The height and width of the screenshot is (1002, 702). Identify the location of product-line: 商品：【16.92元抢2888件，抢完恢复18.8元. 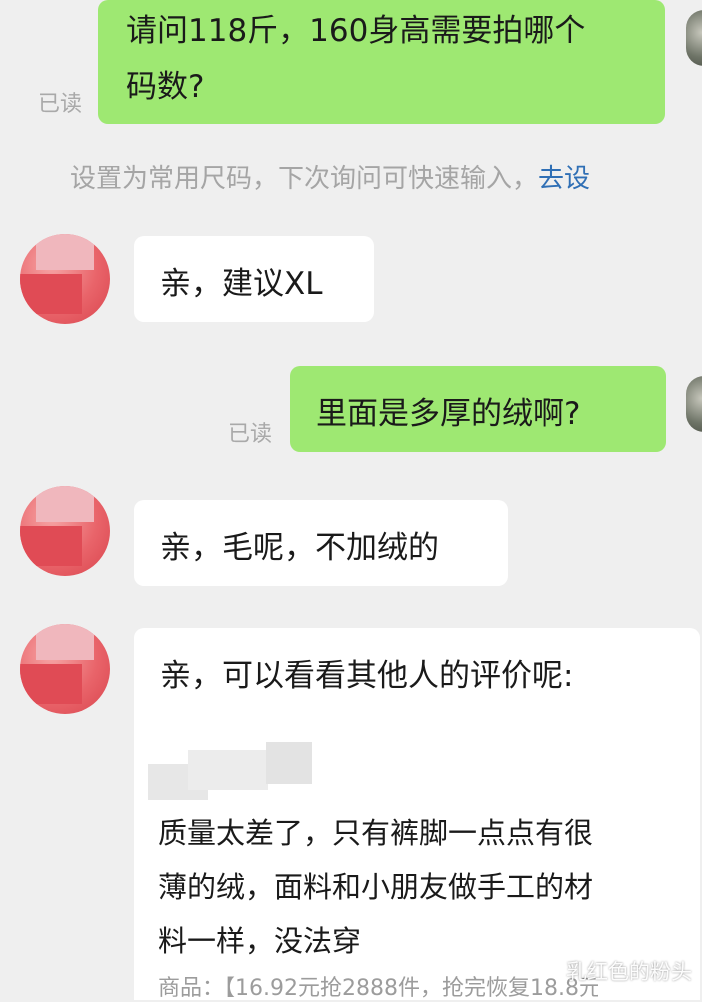
(378, 986).